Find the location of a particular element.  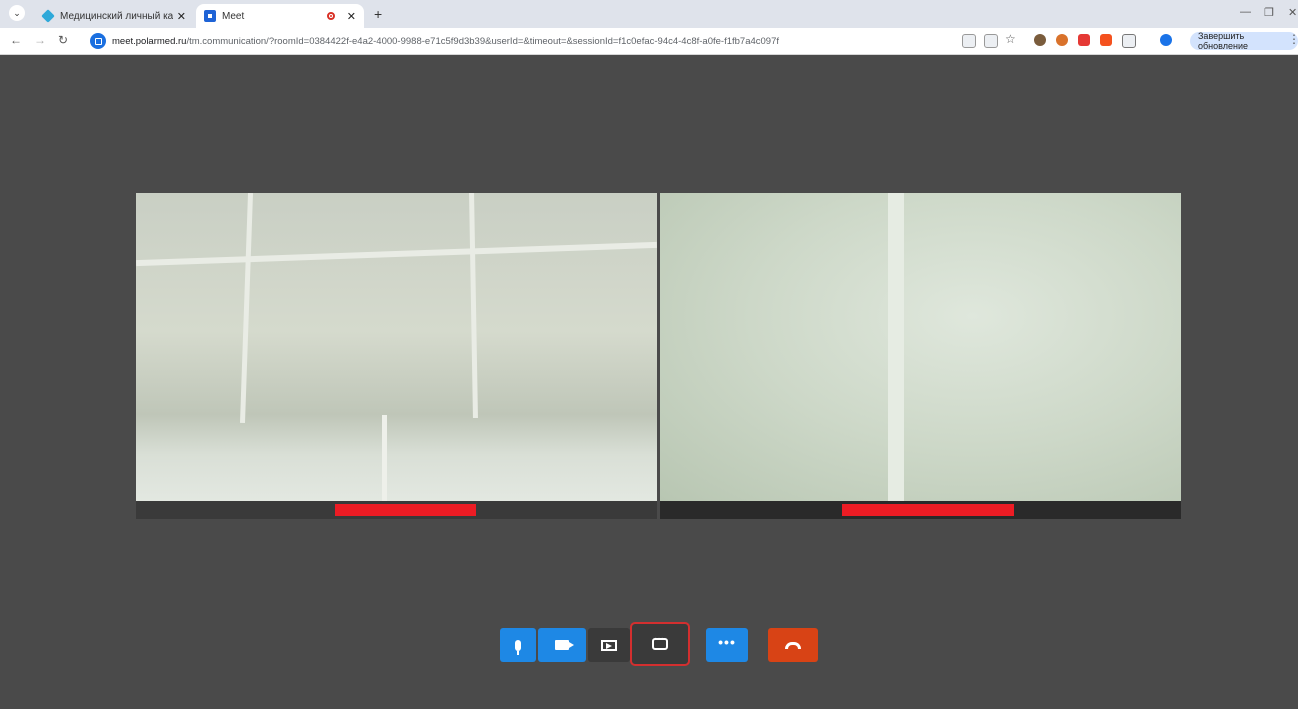

minimize-icon: — is located at coordinates (1245, 12).